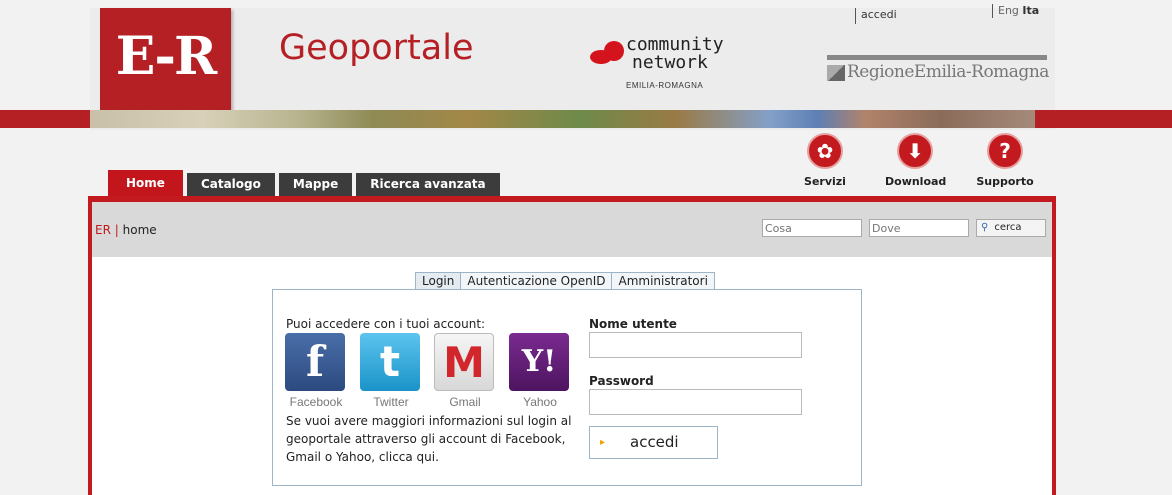 The width and height of the screenshot is (1172, 495). Describe the element at coordinates (633, 324) in the screenshot. I see `username-label: Nome utente` at that location.